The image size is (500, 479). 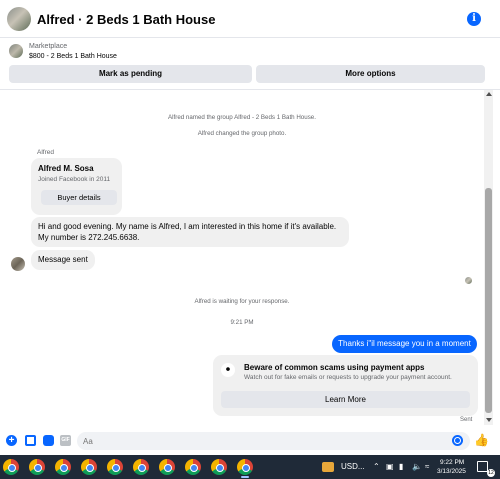 I want to click on windows-taskbar: USD... ⌃ ▣ ▮ 🔈 ≈ 9:22 PM 3/13/2025 12, so click(x=250, y=467).